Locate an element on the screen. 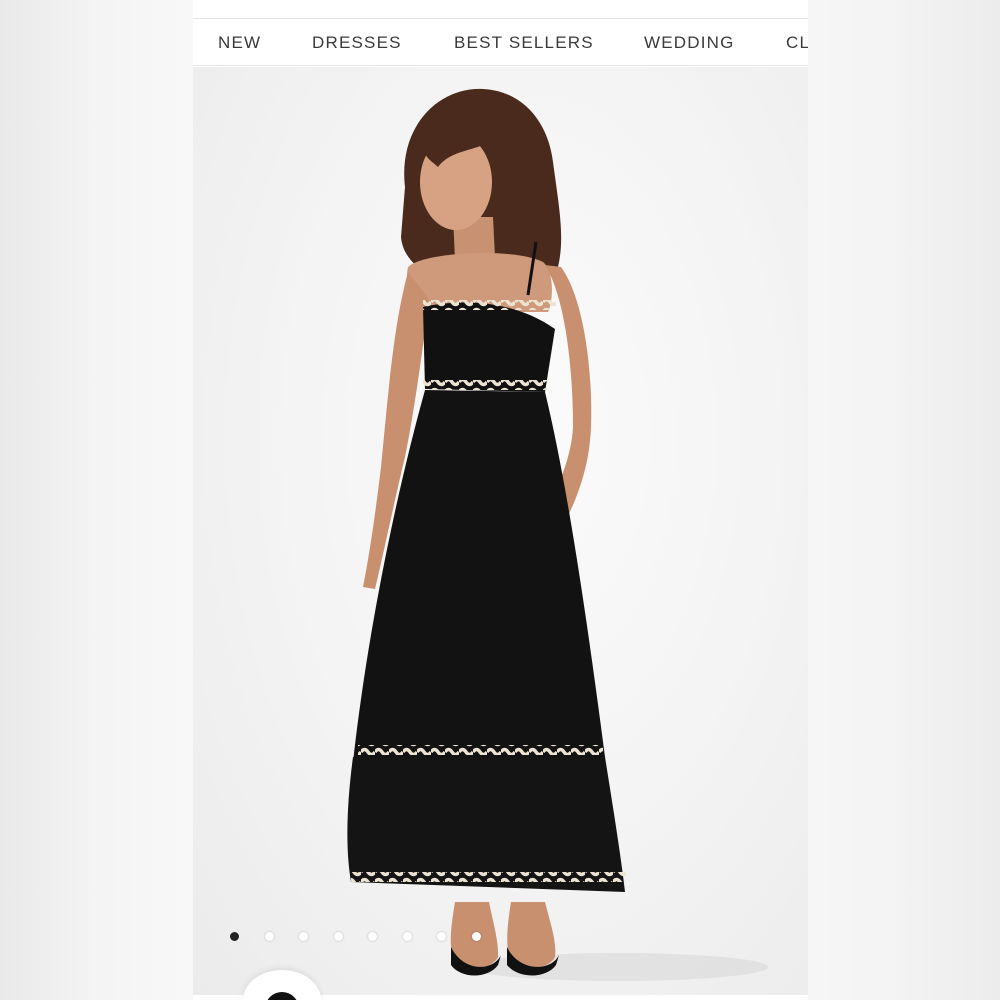 This screenshot has height=1000, width=1000. hem-trim is located at coordinates (488, 877).